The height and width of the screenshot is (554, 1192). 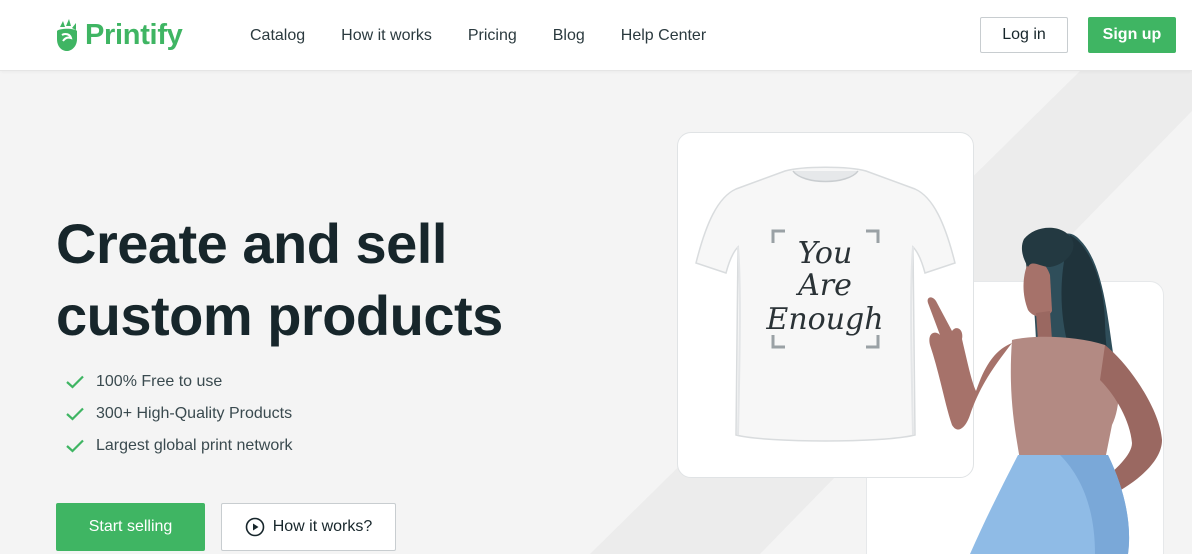 I want to click on feature-label: 300+ High-Quality Products, so click(x=194, y=413).